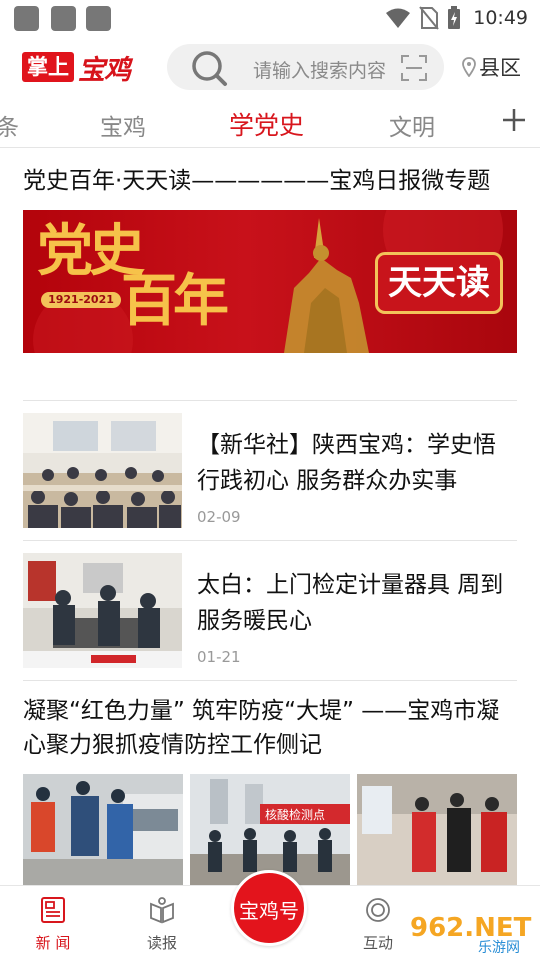  I want to click on tab-headlines: 条, so click(9, 125).